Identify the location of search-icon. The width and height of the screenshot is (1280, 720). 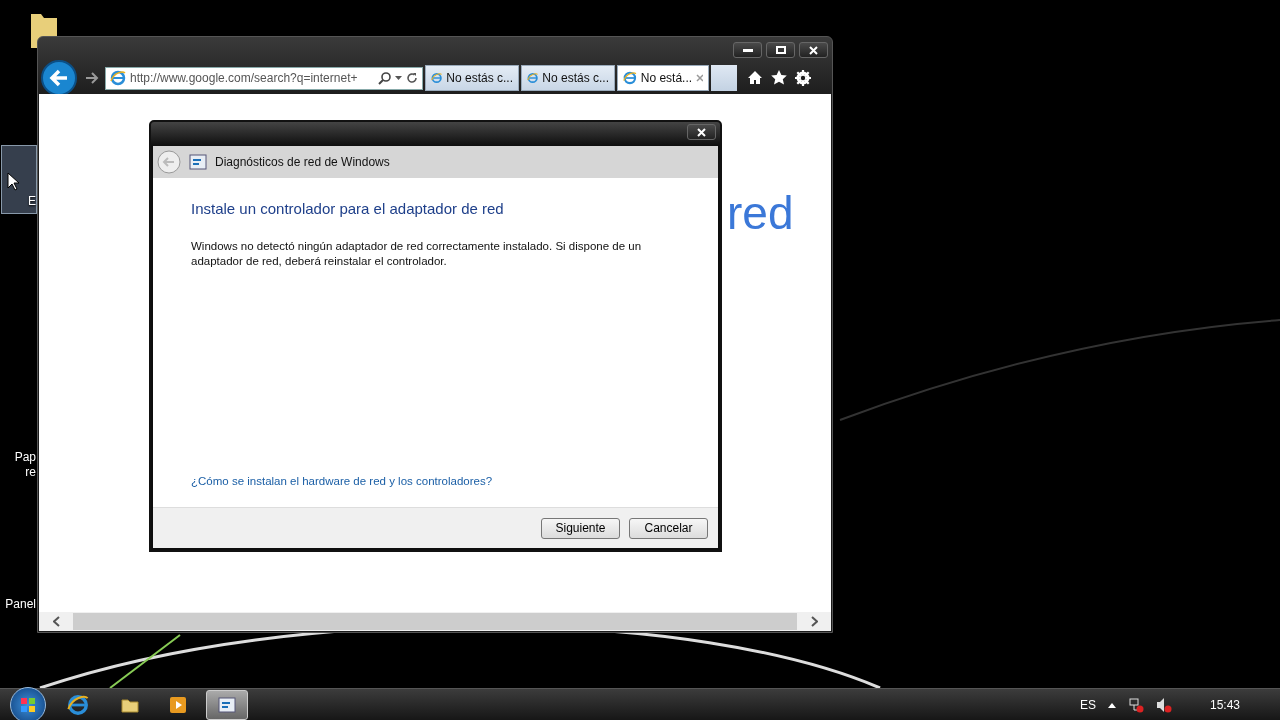
(384, 78).